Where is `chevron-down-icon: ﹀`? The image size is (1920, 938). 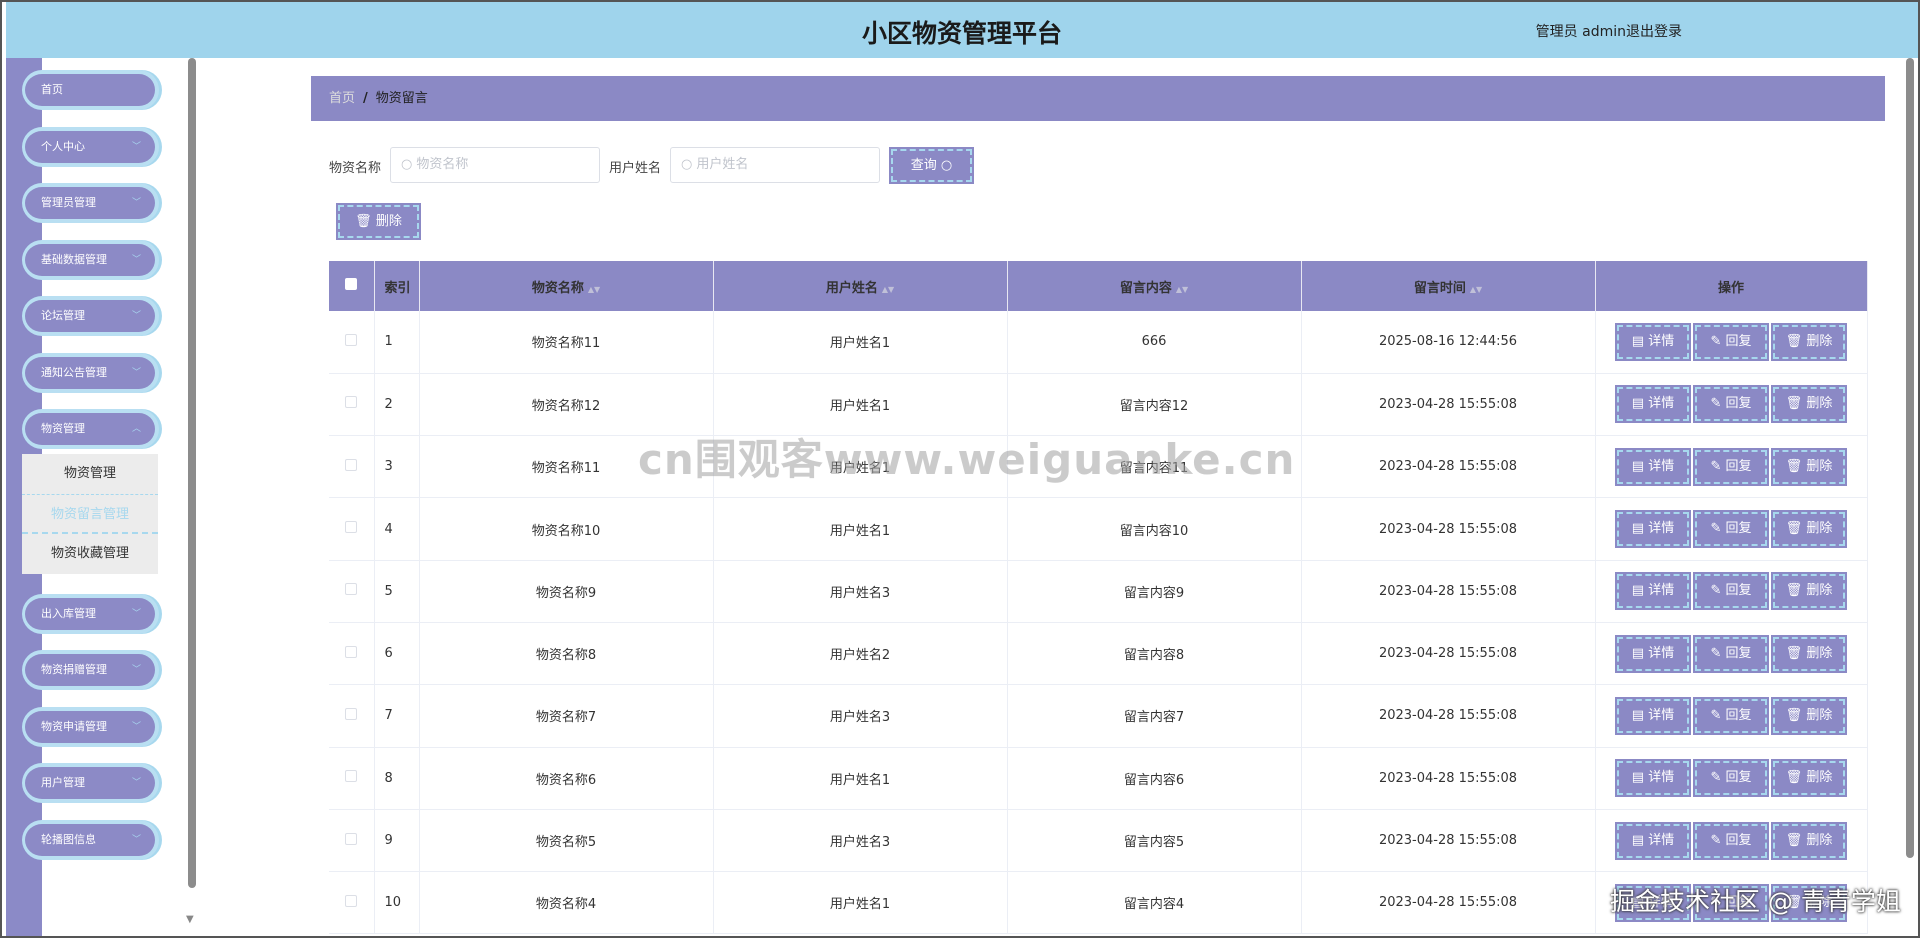 chevron-down-icon: ﹀ is located at coordinates (136, 613).